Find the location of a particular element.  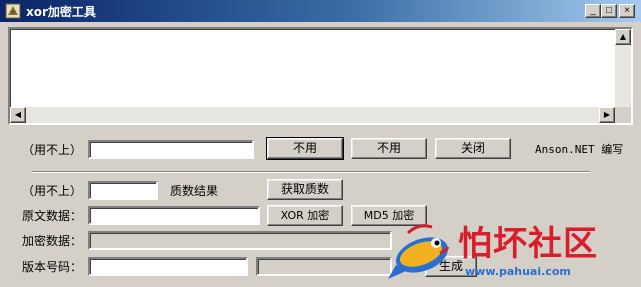

separator is located at coordinates (311, 172).